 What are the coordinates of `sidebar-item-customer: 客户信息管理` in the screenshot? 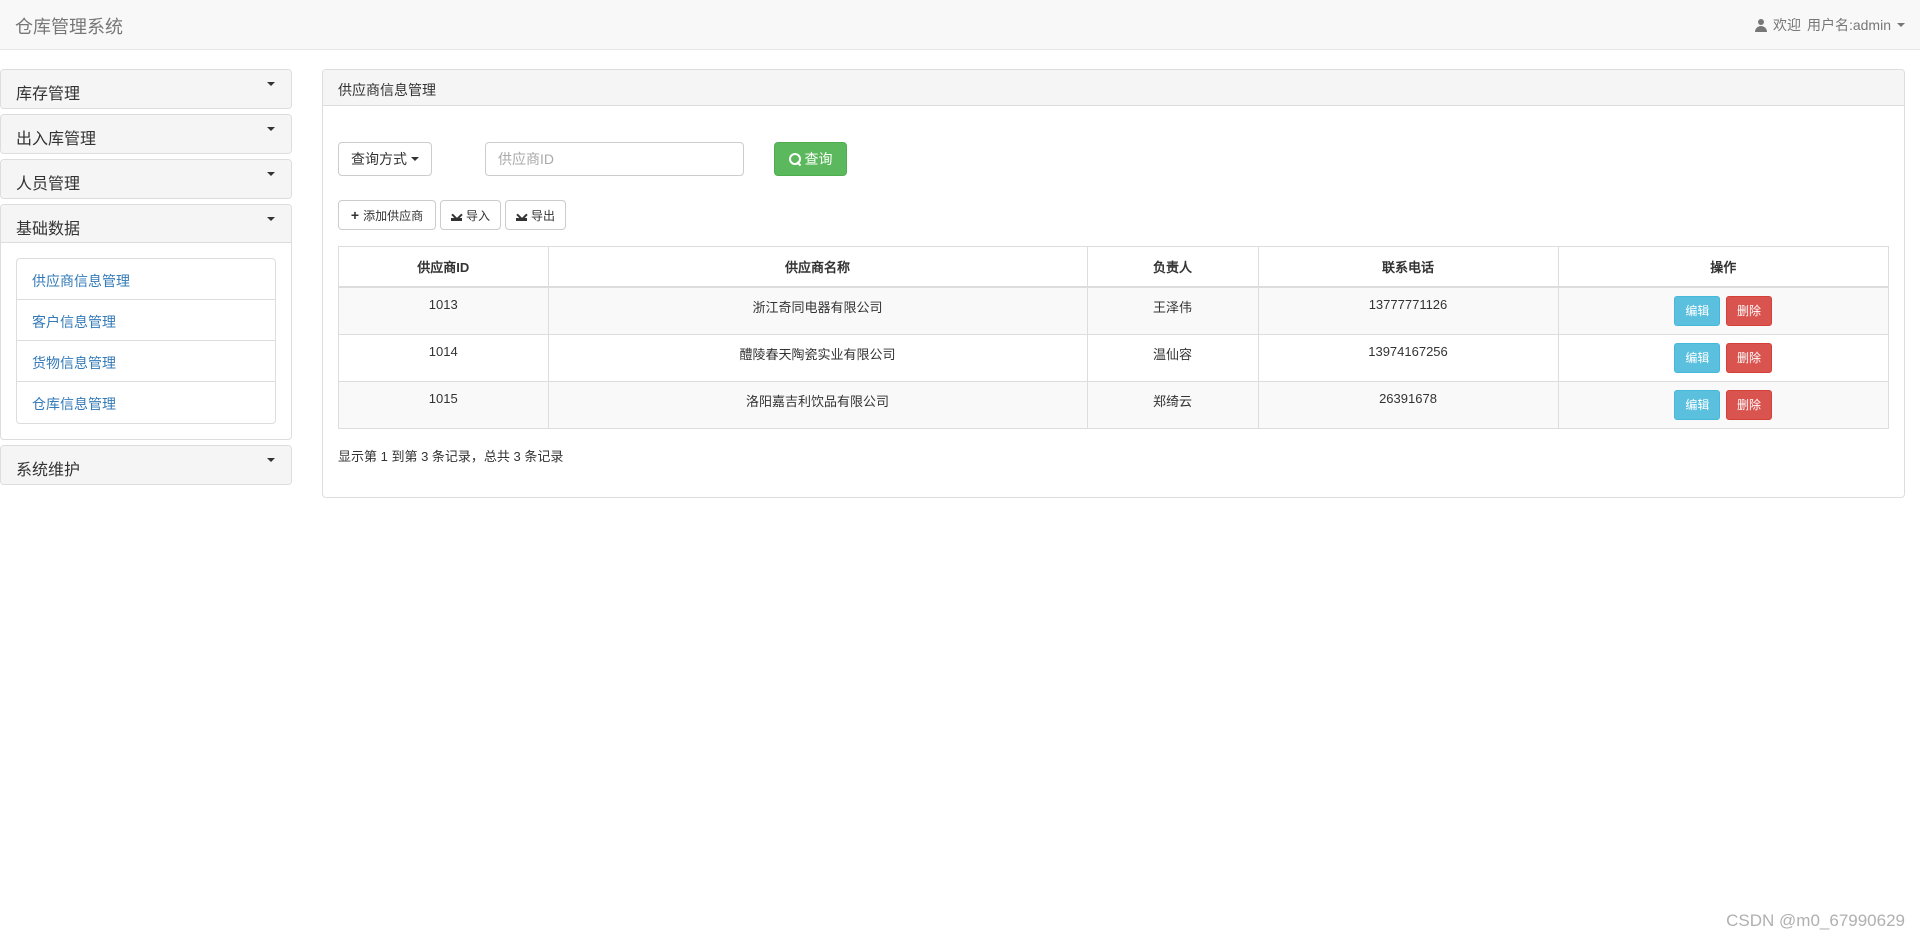 It's located at (146, 320).